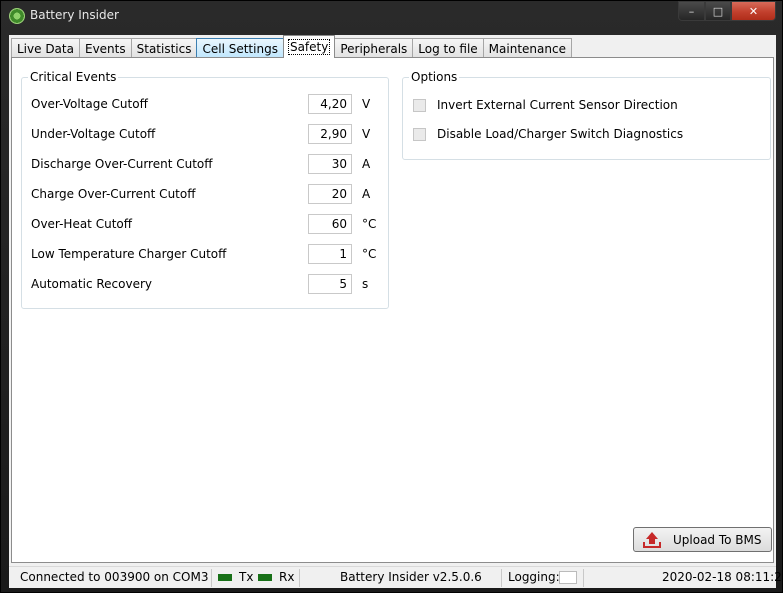 The height and width of the screenshot is (593, 783). I want to click on under-voltage-label: Under-Voltage Cutoff, so click(93, 134).